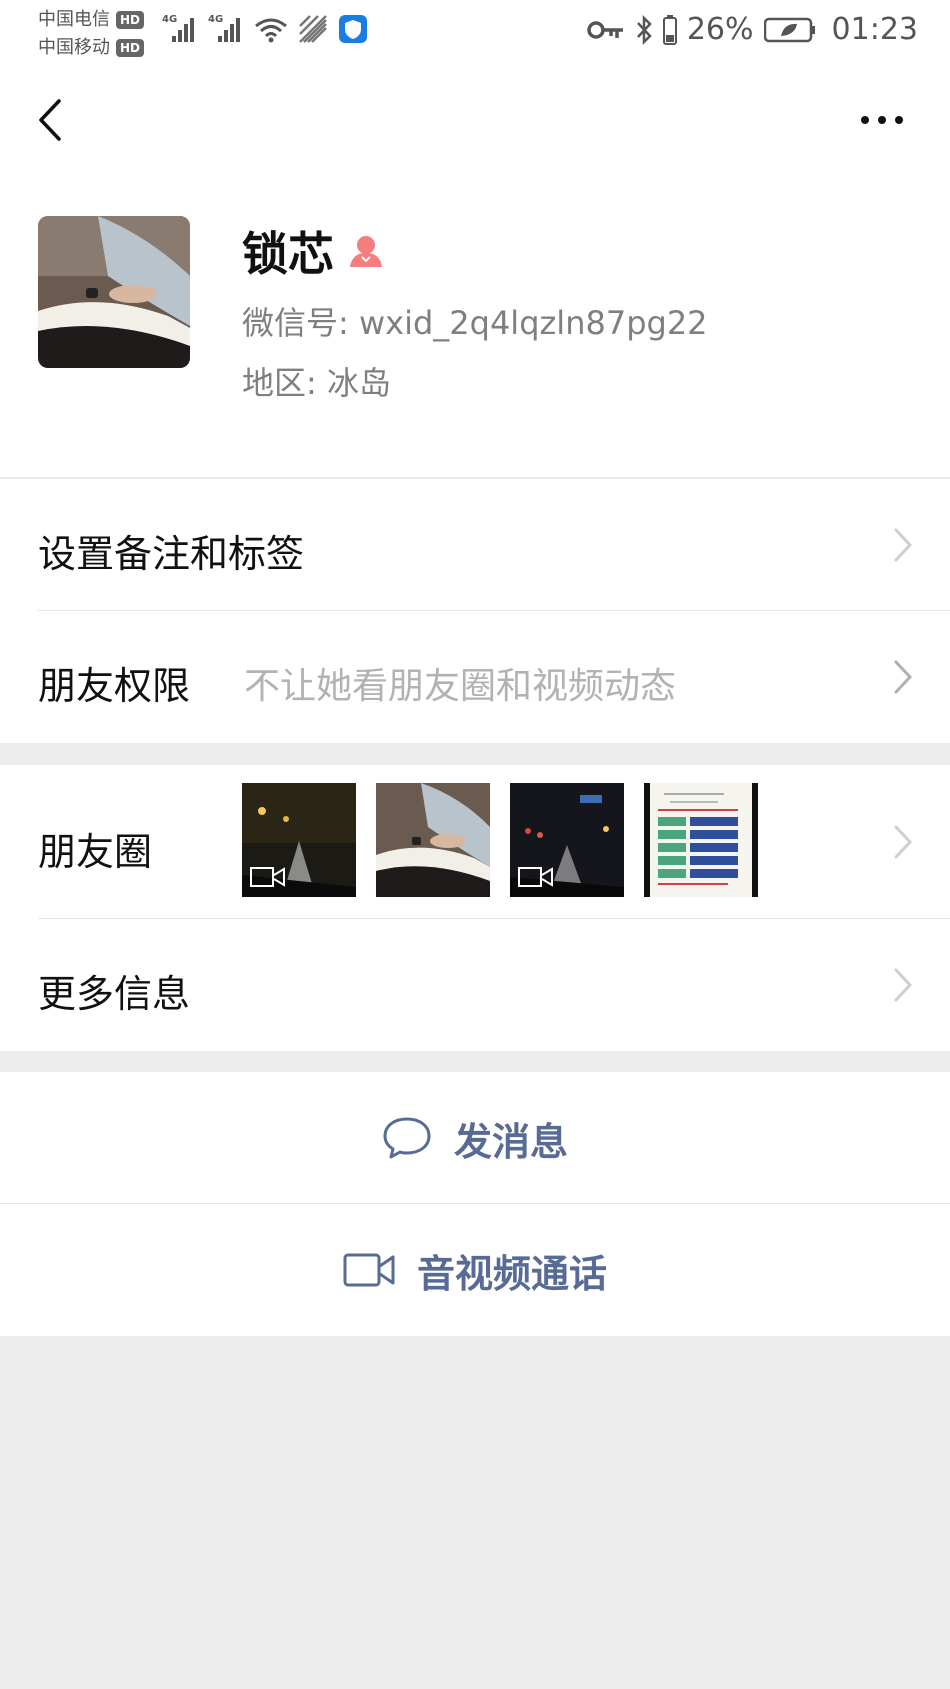  Describe the element at coordinates (353, 29) in the screenshot. I see `shield-app-icon` at that location.